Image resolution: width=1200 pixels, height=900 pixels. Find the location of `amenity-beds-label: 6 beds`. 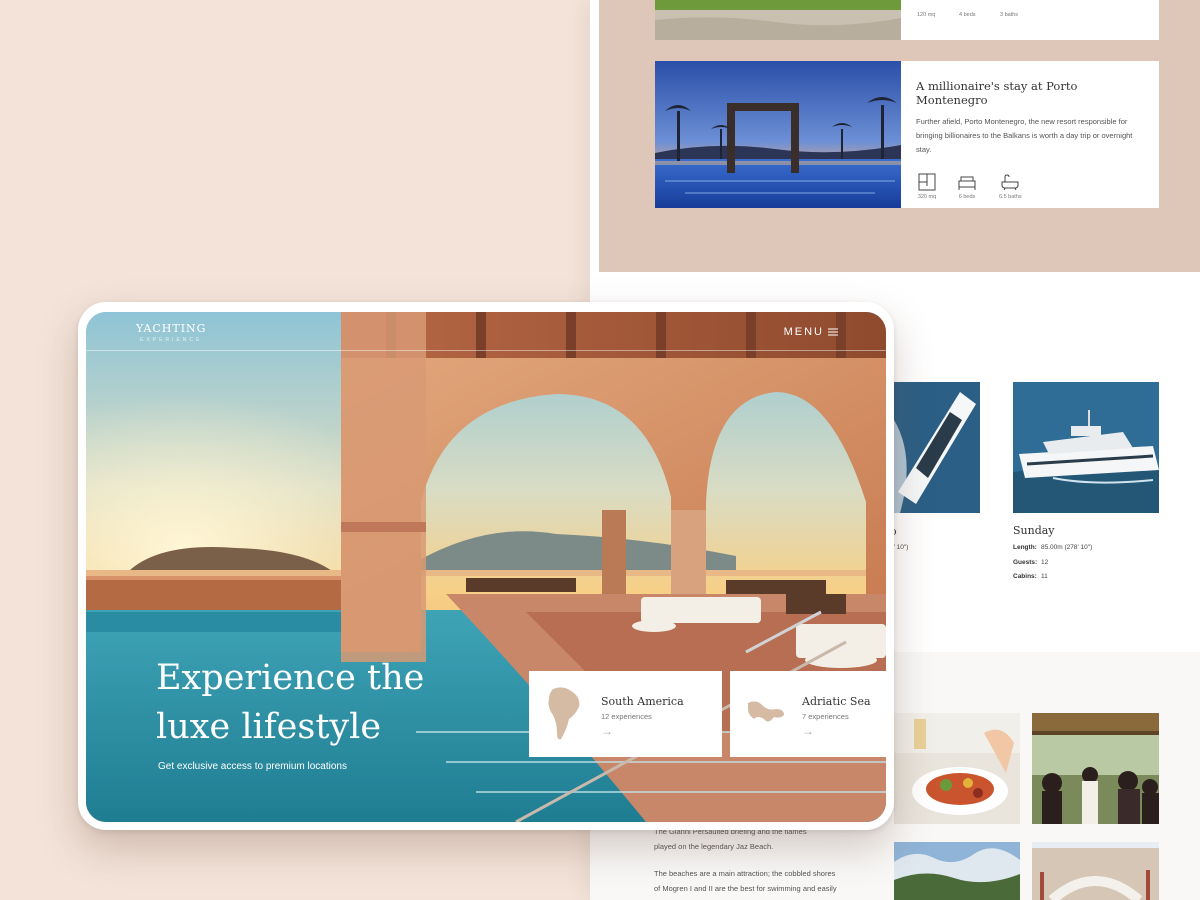

amenity-beds-label: 6 beds is located at coordinates (967, 197).